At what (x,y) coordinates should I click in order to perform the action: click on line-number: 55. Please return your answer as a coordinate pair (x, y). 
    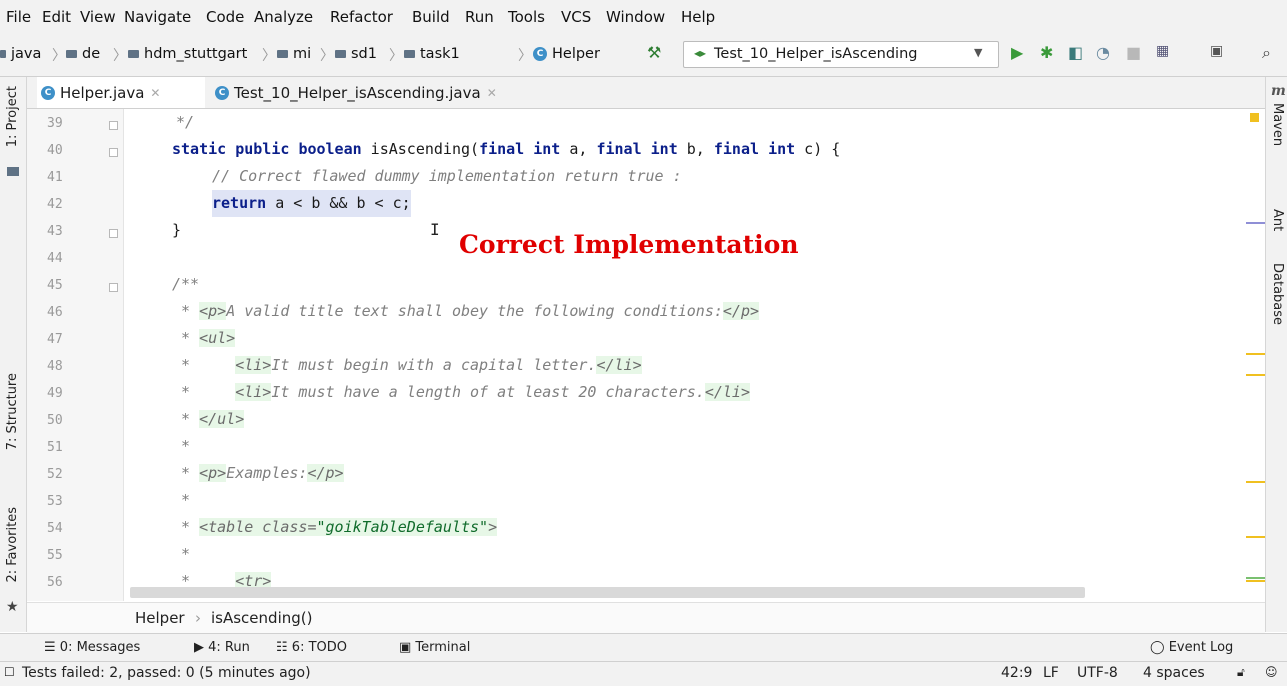
    Looking at the image, I should click on (55, 555).